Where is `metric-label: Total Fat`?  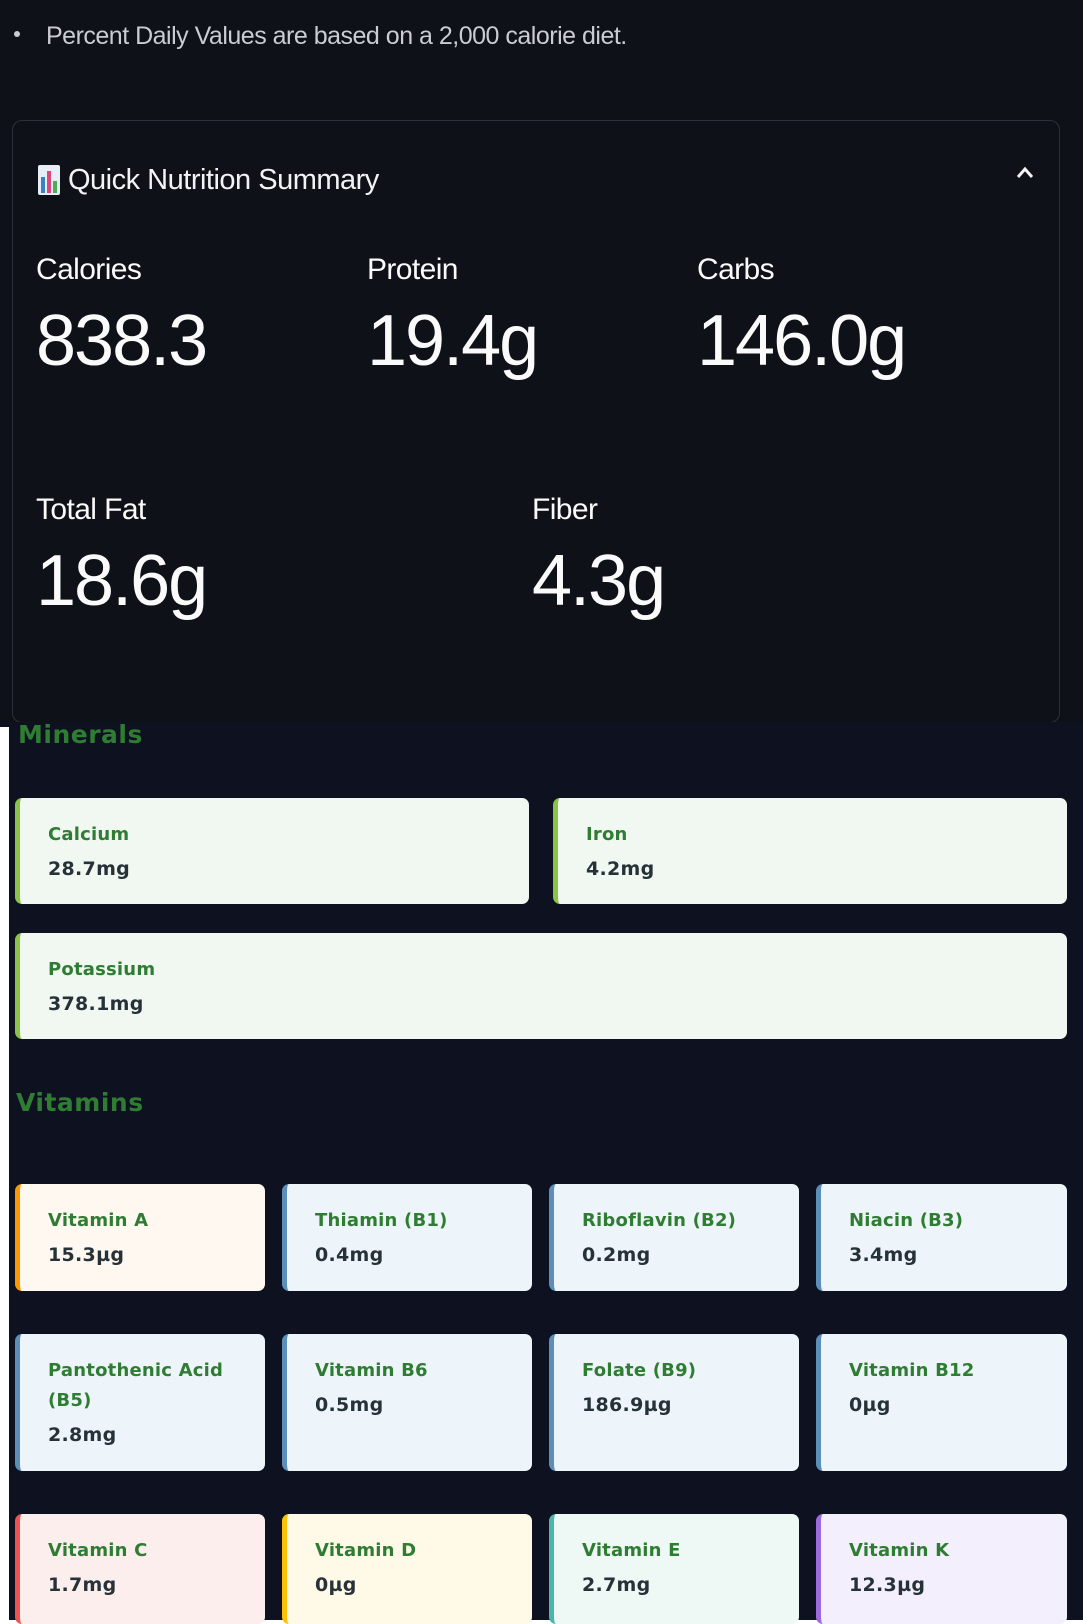 metric-label: Total Fat is located at coordinates (91, 509).